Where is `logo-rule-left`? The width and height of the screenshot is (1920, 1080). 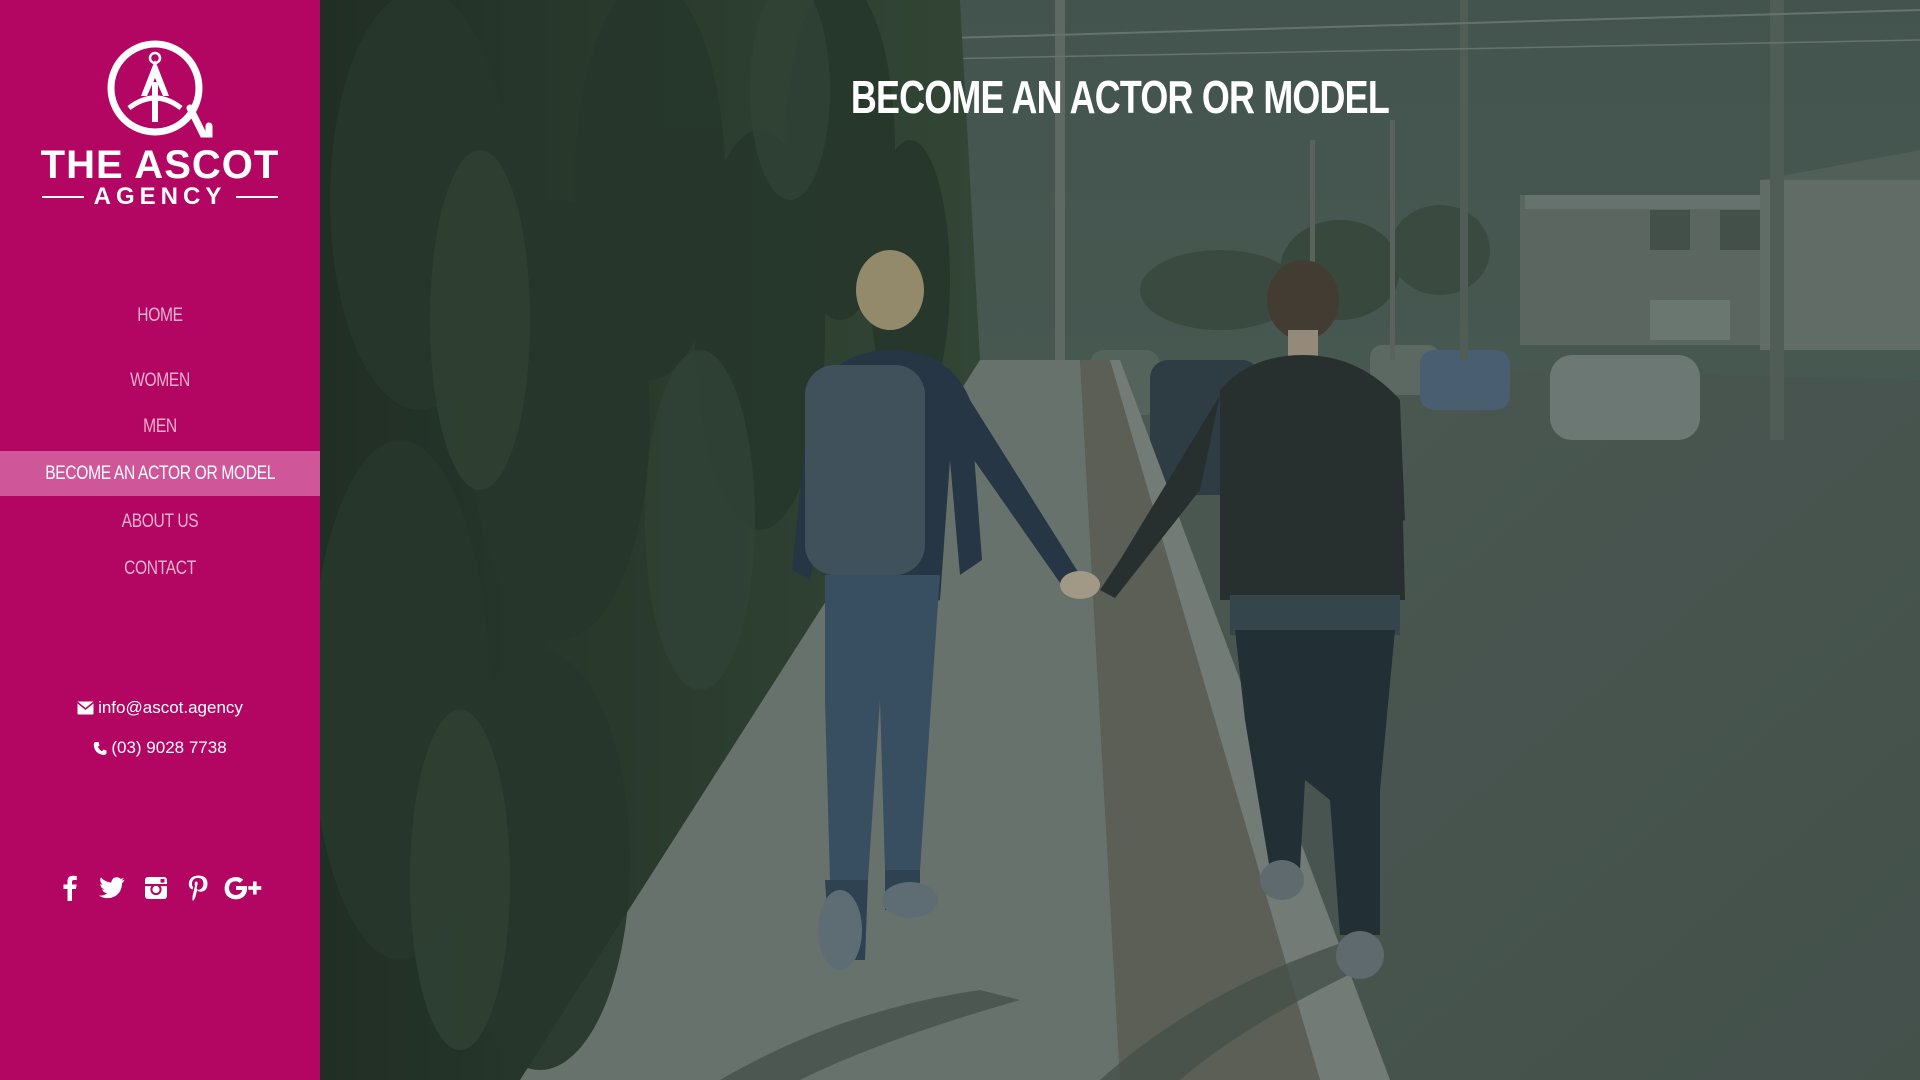
logo-rule-left is located at coordinates (62, 197).